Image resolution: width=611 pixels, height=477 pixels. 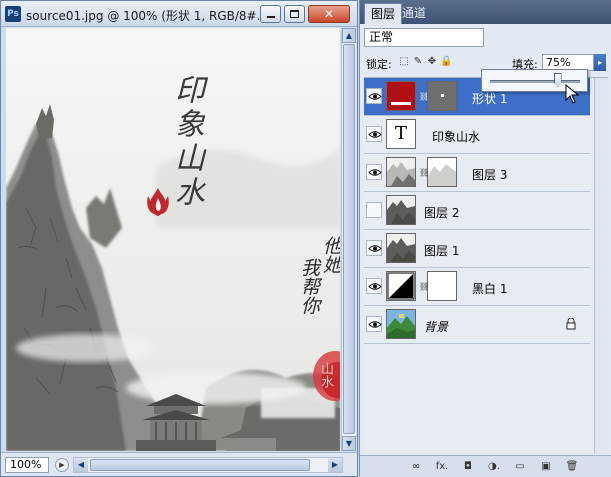 I want to click on poem-line-2: 我帮你, so click(x=309, y=286).